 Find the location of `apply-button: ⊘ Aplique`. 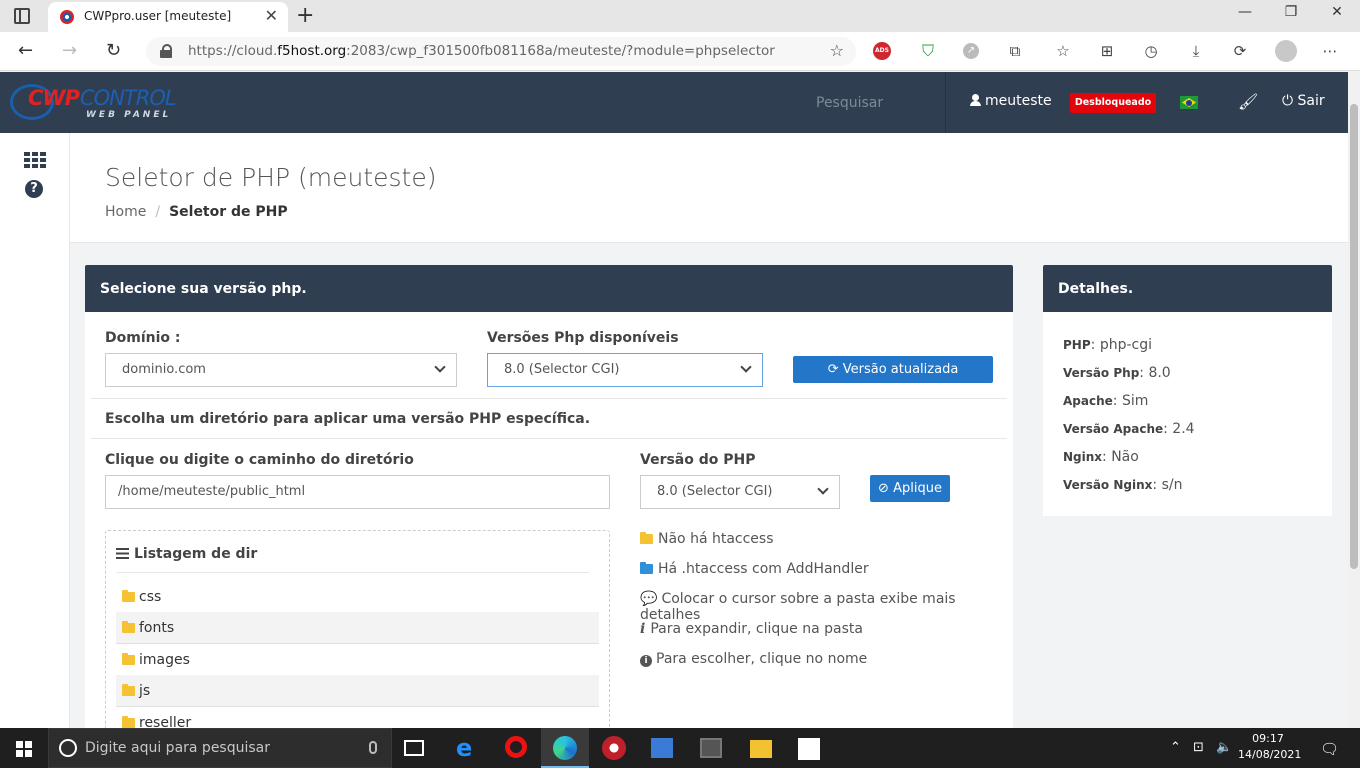

apply-button: ⊘ Aplique is located at coordinates (910, 488).